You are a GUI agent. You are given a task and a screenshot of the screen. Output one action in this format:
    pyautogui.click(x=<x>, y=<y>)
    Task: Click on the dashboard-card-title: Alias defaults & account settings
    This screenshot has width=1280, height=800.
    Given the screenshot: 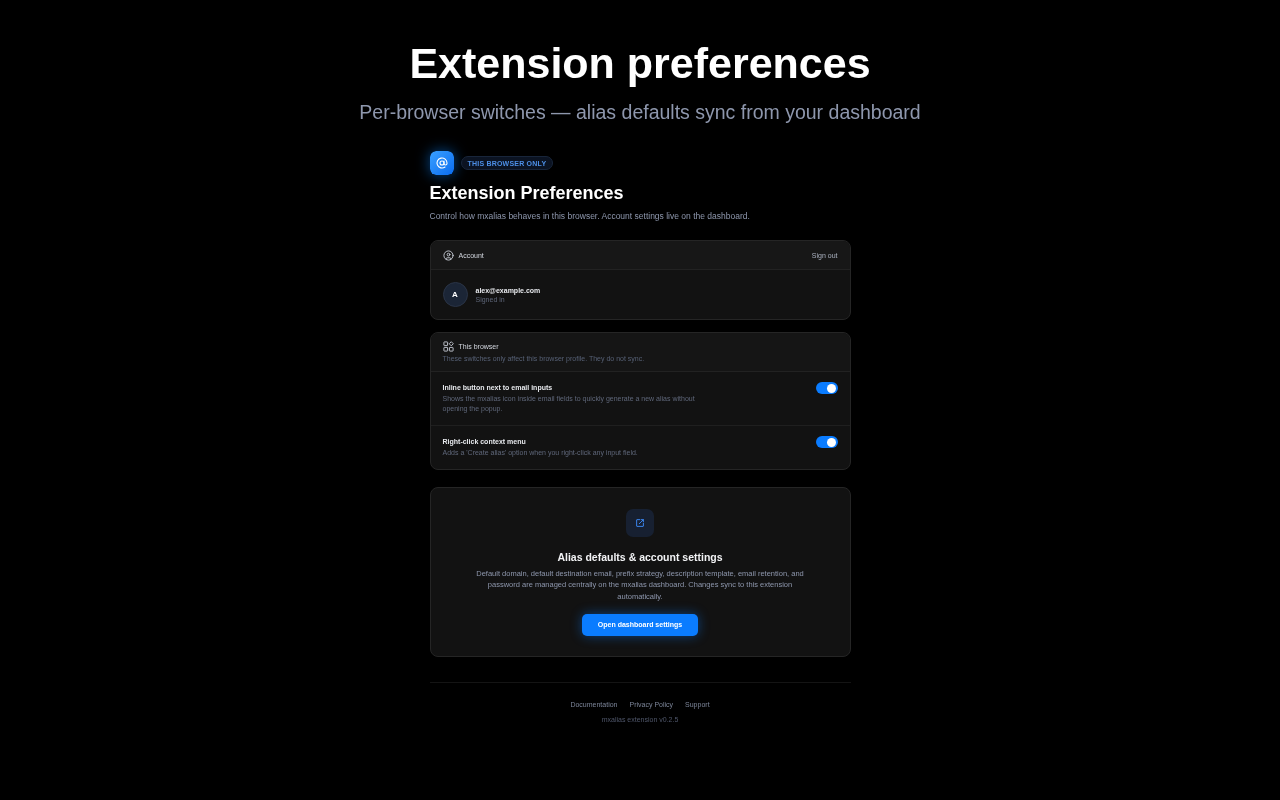 What is the action you would take?
    pyautogui.click(x=640, y=556)
    